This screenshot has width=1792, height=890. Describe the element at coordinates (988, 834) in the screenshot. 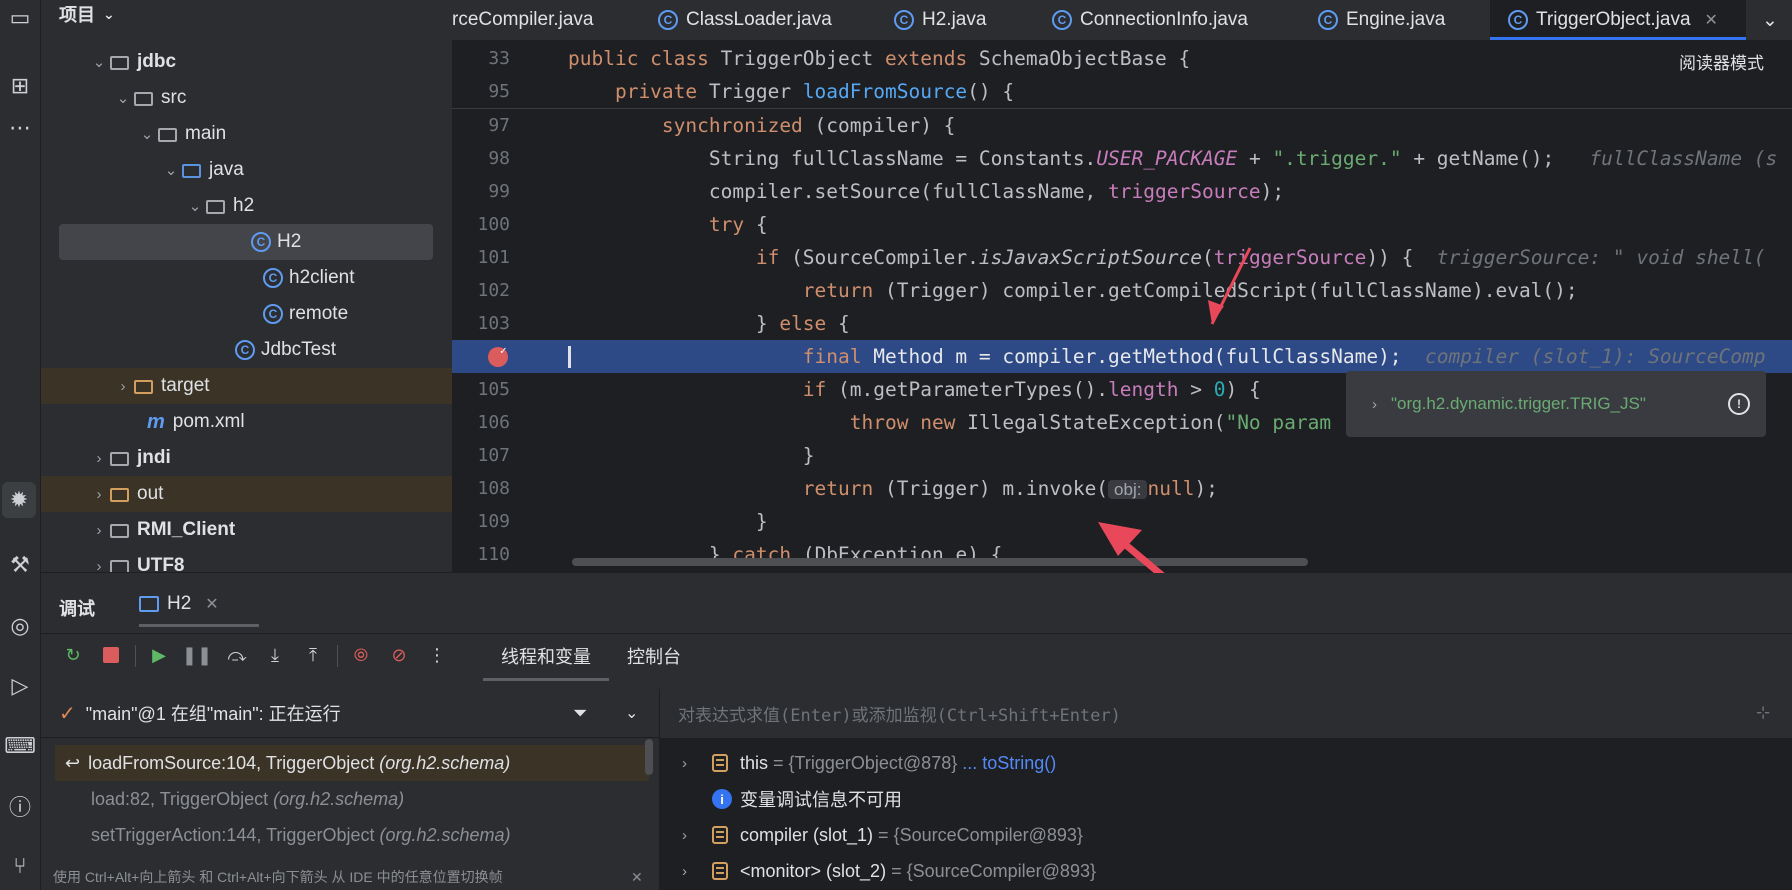

I see `variable-value: {SourceCompiler@893}` at that location.